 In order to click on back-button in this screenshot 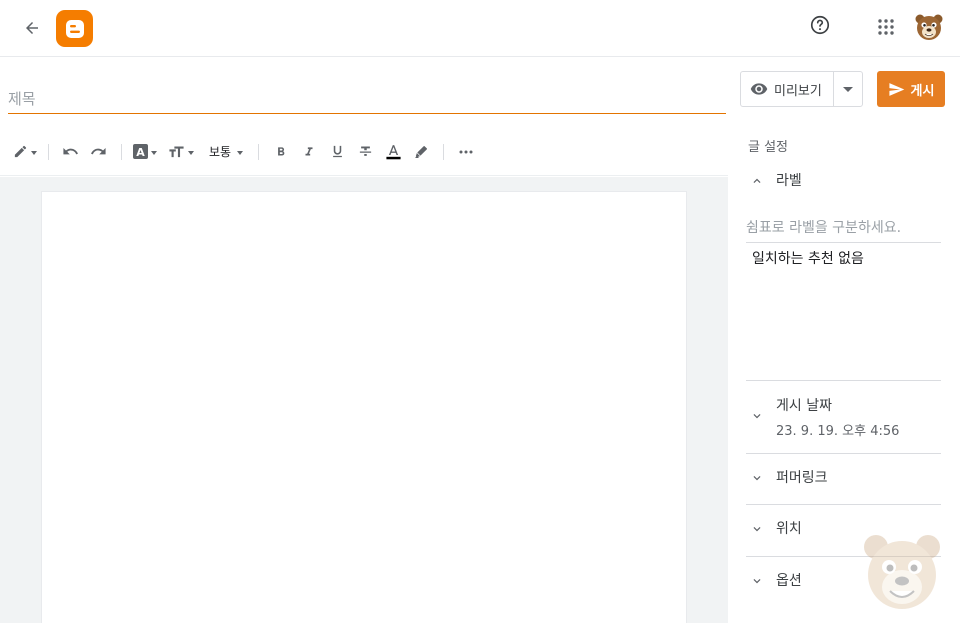, I will do `click(32, 28)`.